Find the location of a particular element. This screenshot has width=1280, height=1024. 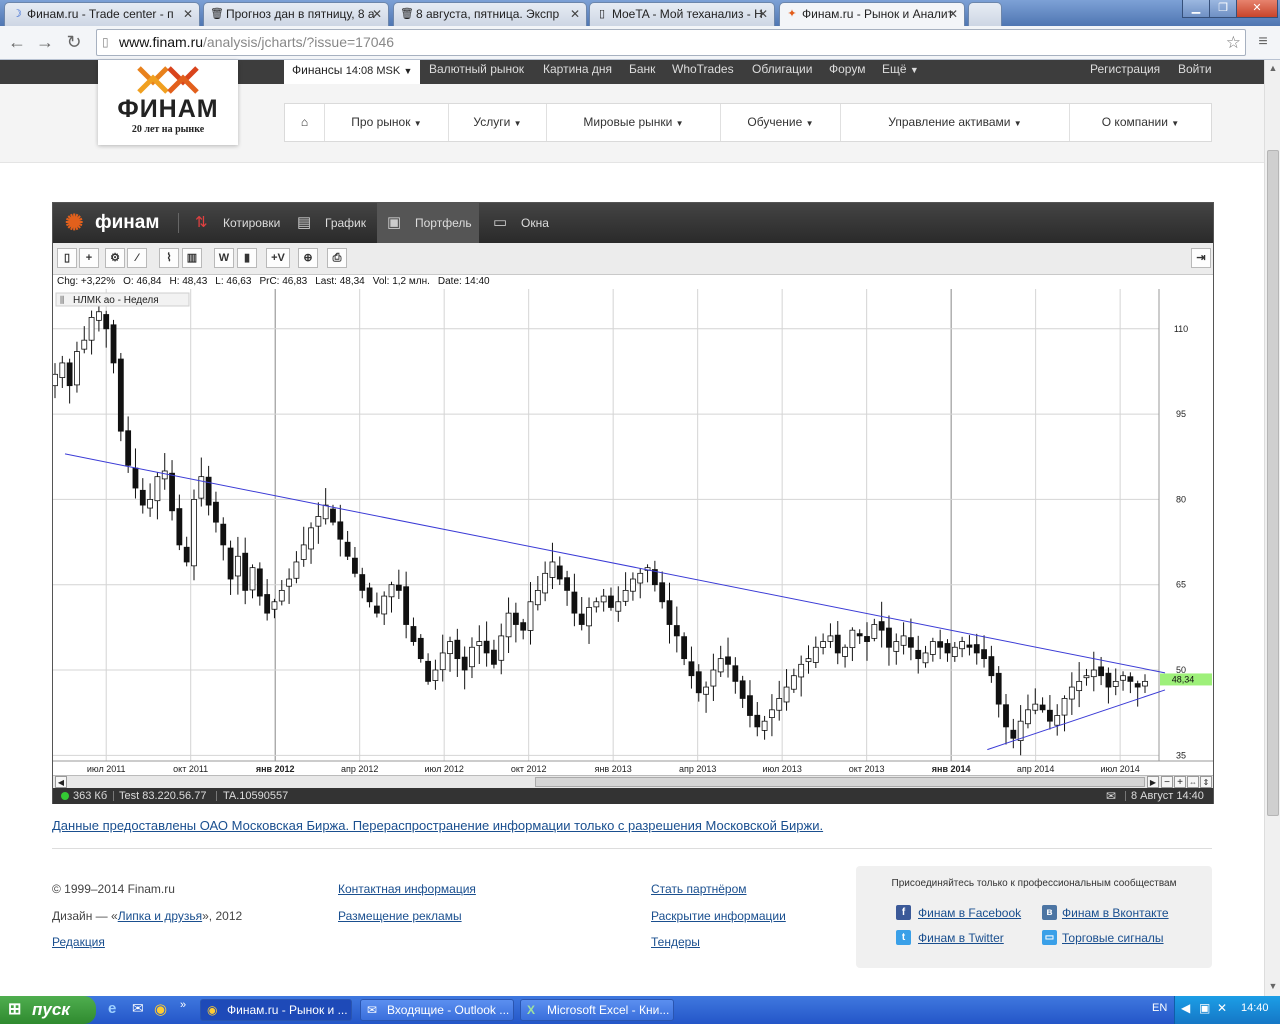

contacts-link: Контактная информация is located at coordinates (407, 889).